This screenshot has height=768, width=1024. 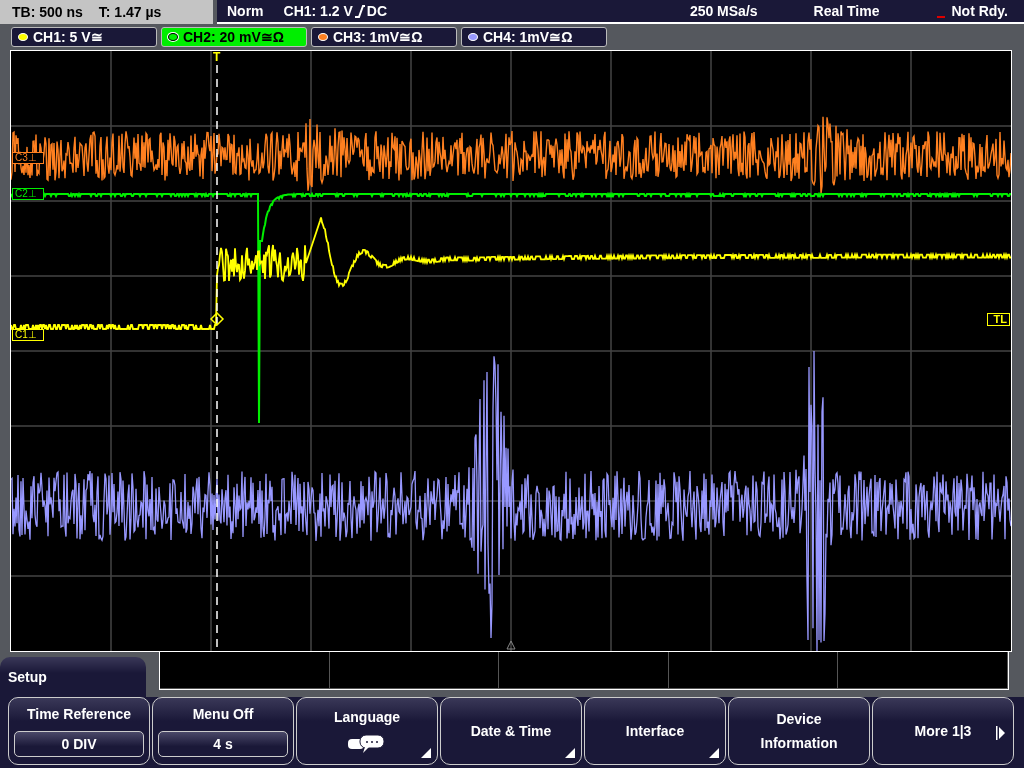 What do you see at coordinates (367, 744) in the screenshot?
I see `speech-bubbles-icon` at bounding box center [367, 744].